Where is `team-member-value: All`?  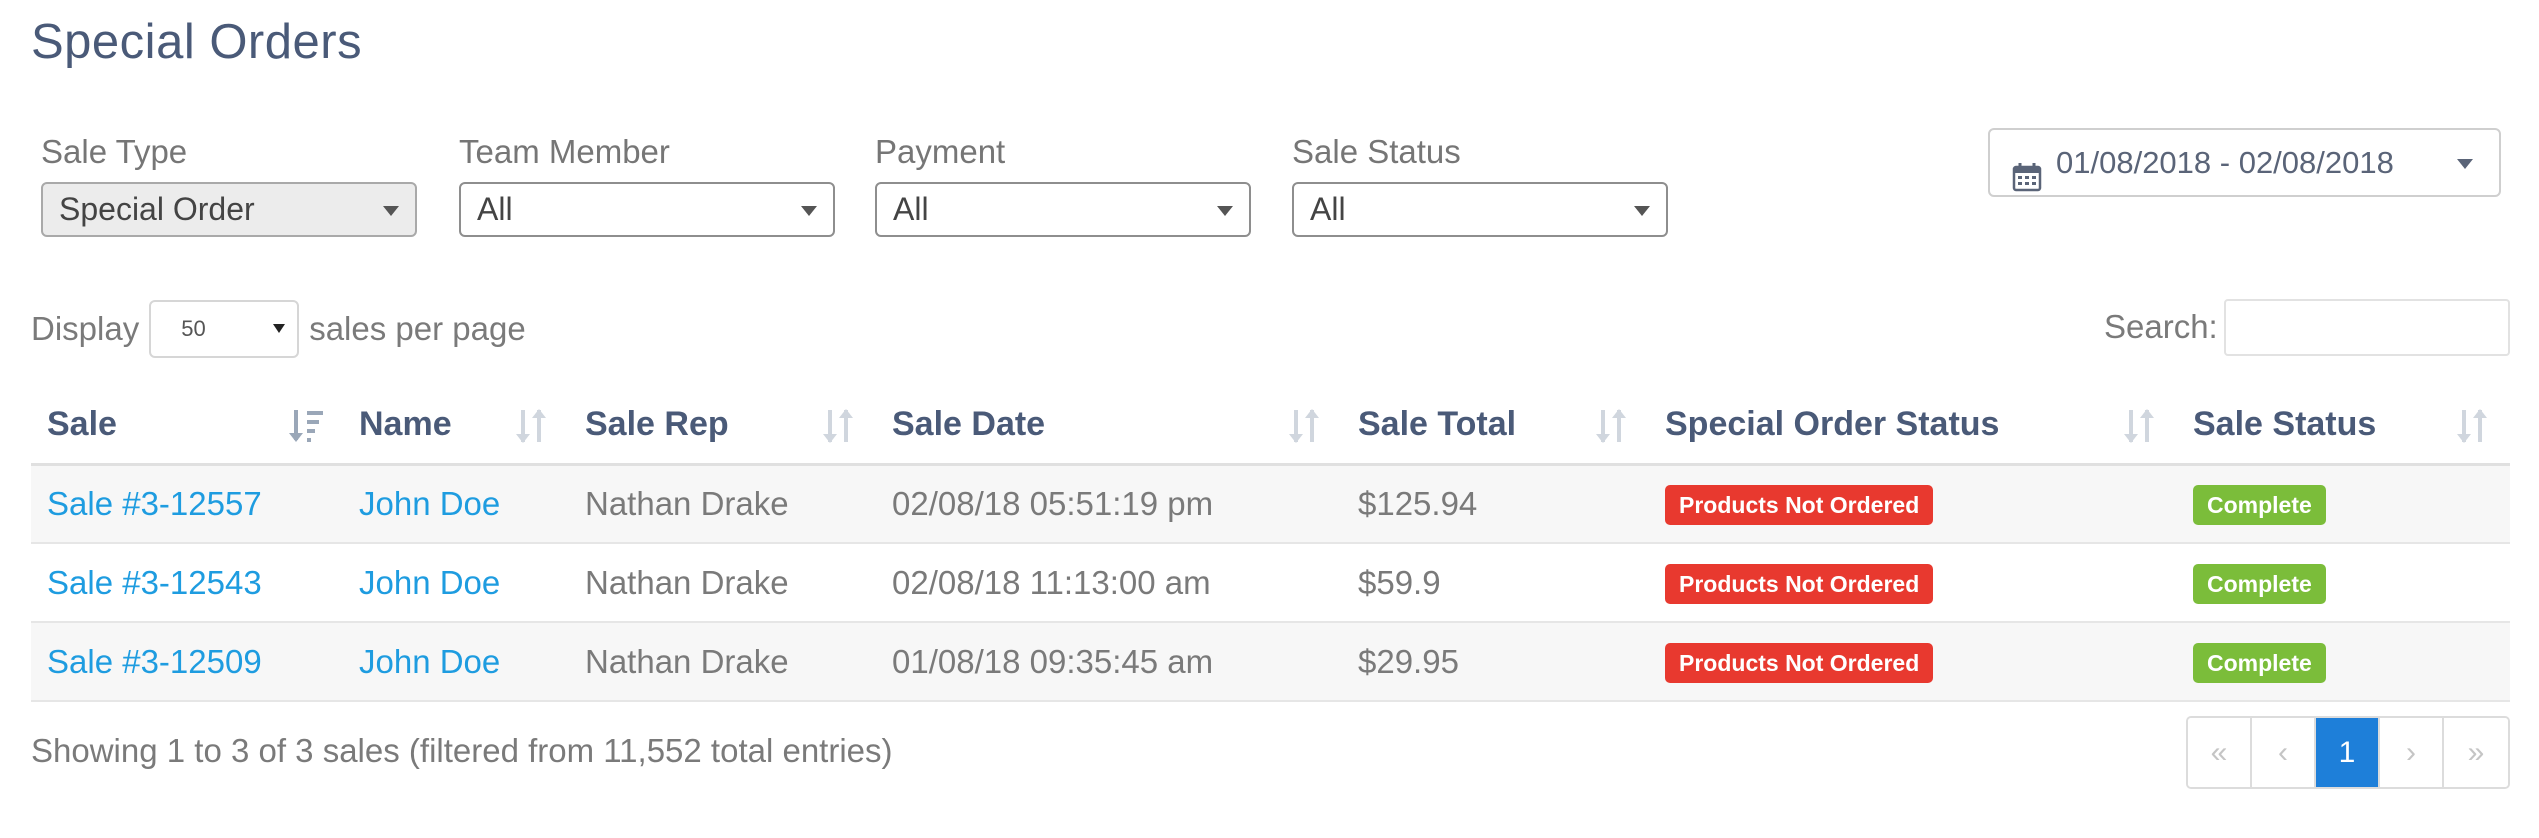
team-member-value: All is located at coordinates (495, 209).